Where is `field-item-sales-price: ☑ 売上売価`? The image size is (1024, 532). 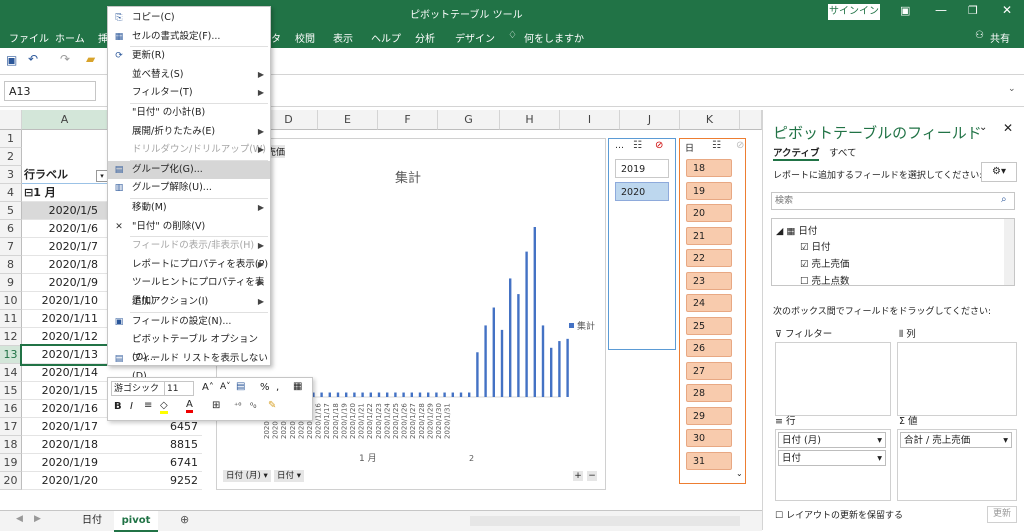
field-item-sales-price: ☑ 売上売価 is located at coordinates (825, 263).